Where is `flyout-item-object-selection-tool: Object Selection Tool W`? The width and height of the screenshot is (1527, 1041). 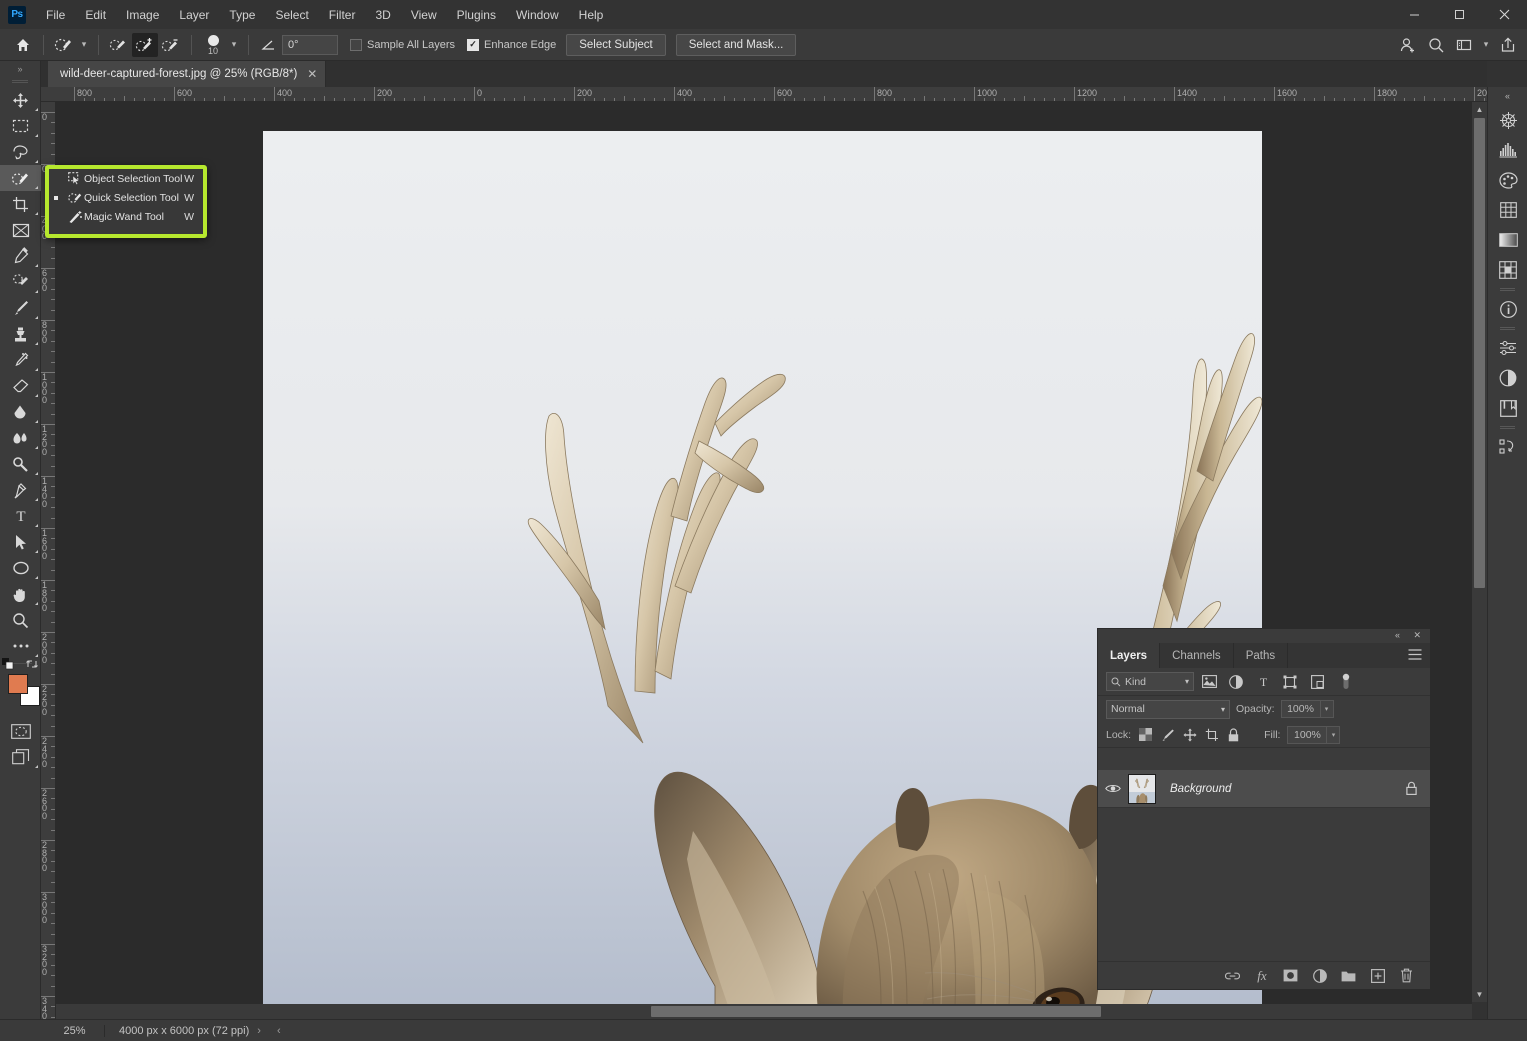
flyout-item-object-selection-tool: Object Selection Tool W is located at coordinates (126, 178).